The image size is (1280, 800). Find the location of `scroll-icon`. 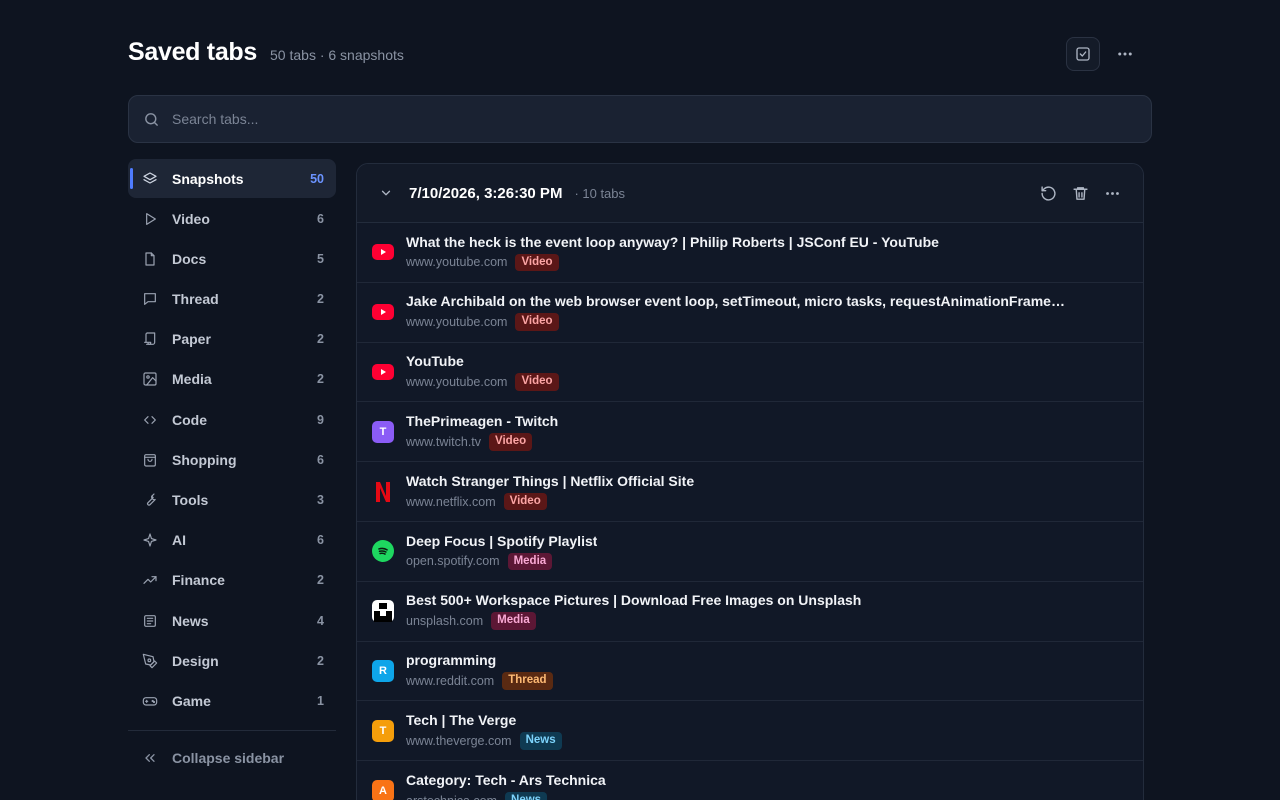

scroll-icon is located at coordinates (150, 339).